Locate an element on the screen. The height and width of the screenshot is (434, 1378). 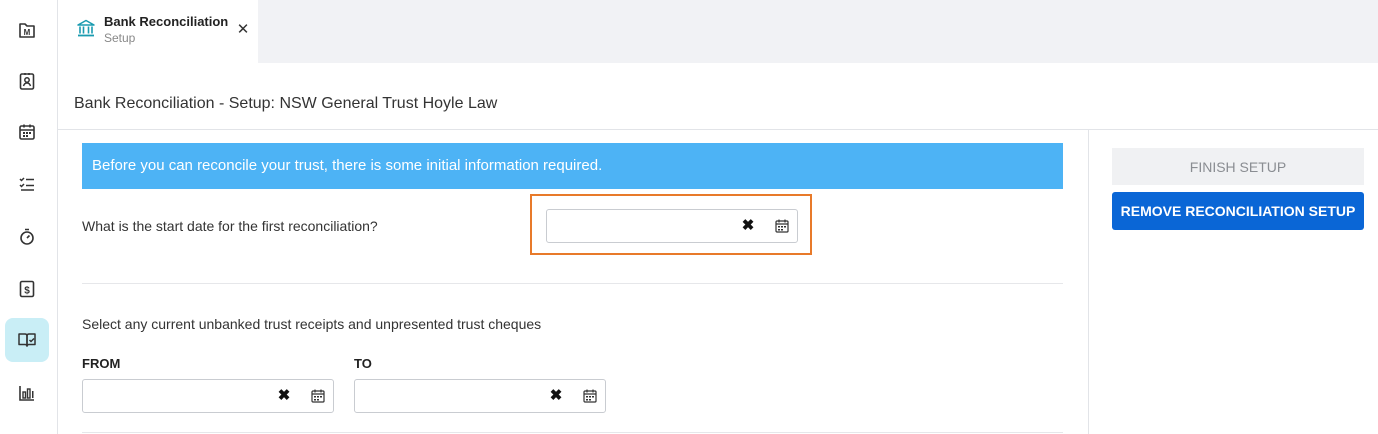
start-date-picker: ✖ is located at coordinates (672, 226).